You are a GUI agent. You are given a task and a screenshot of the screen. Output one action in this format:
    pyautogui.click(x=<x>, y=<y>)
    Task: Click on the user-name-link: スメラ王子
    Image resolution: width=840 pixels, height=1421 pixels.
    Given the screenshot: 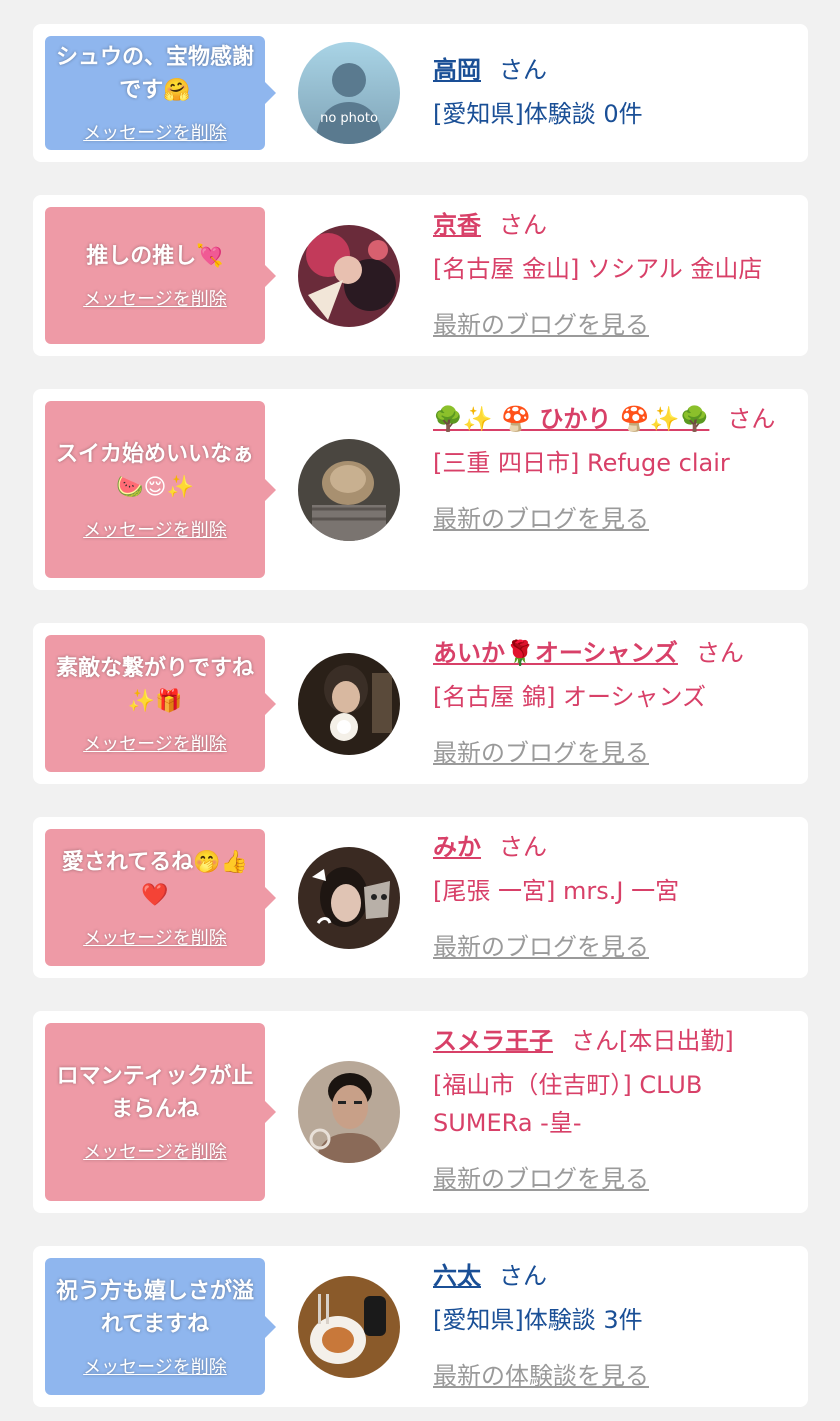 What is the action you would take?
    pyautogui.click(x=493, y=1041)
    